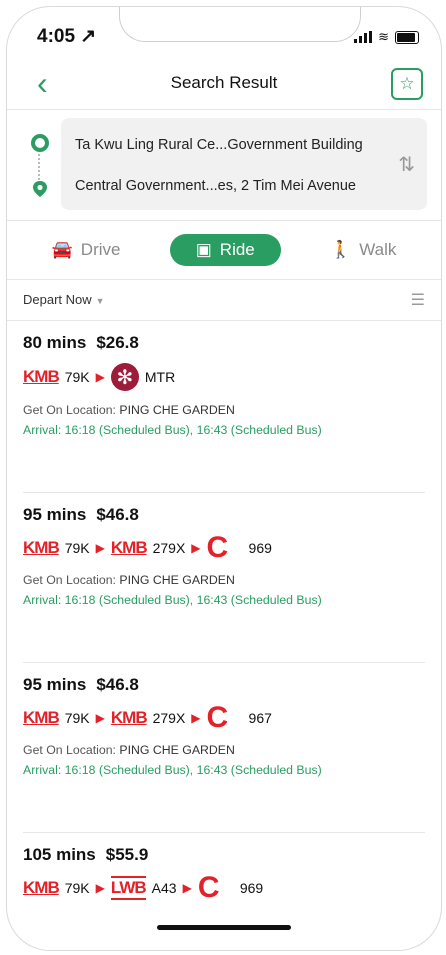  What do you see at coordinates (407, 37) in the screenshot?
I see `battery-icon` at bounding box center [407, 37].